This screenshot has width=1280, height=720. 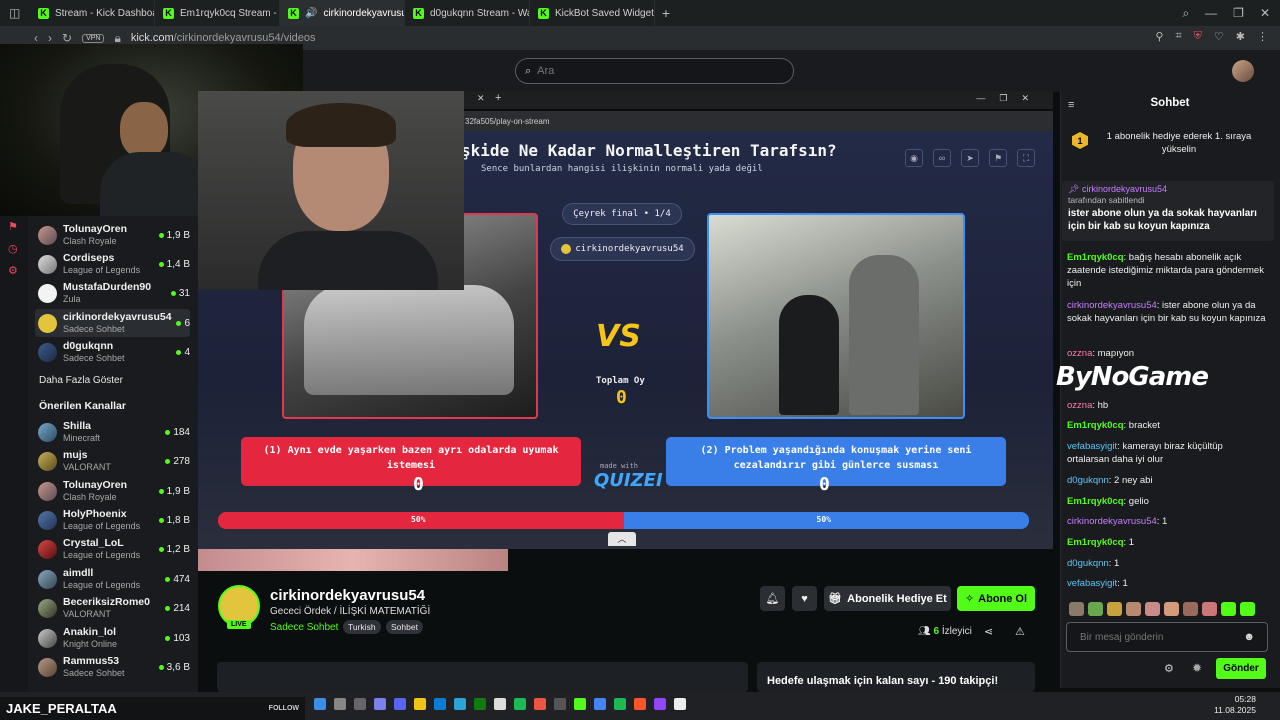 I want to click on sidebar-item-beceriksizrome0: BeceriksizRome0 VALORANT 214, so click(x=114, y=608).